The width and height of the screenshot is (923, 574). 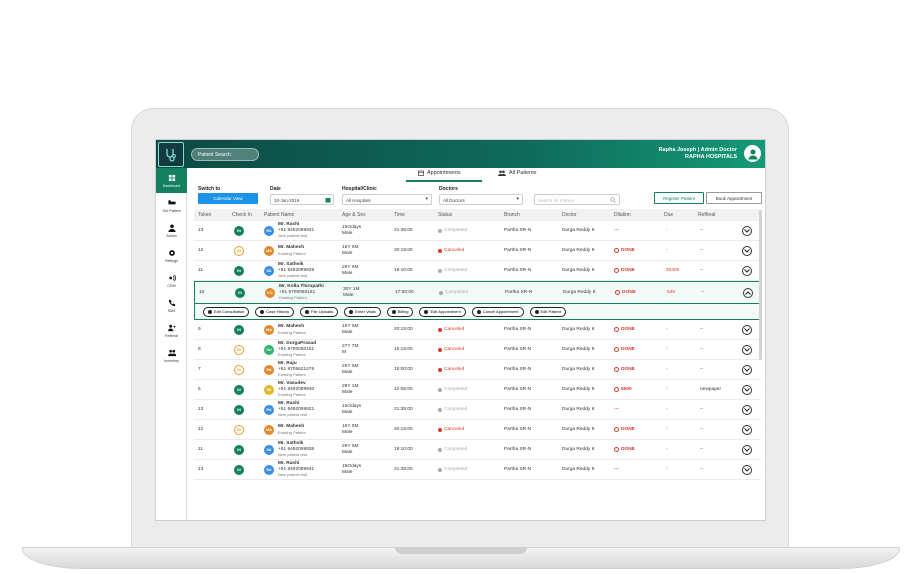 I want to click on tab-all-patients: All Patients, so click(x=517, y=173).